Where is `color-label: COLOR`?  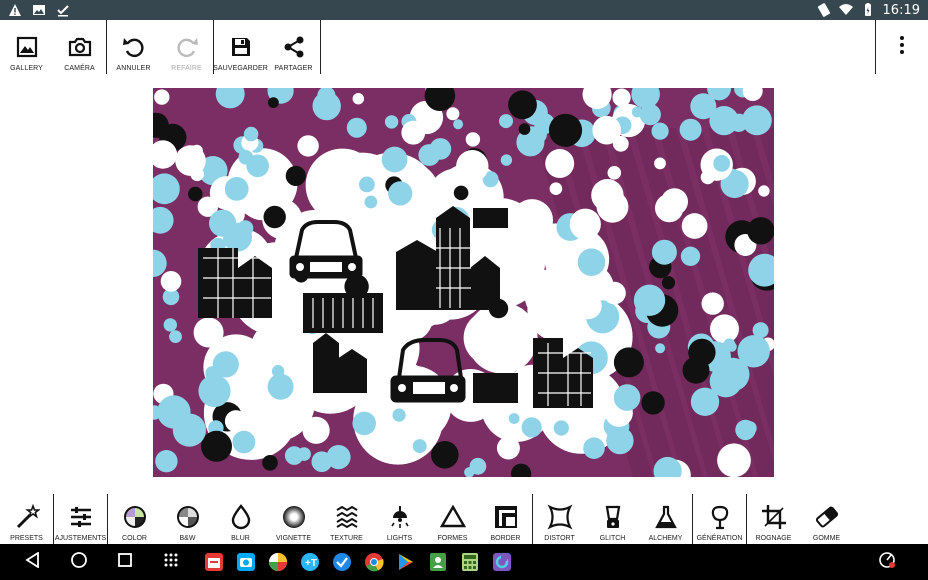 color-label: COLOR is located at coordinates (134, 538).